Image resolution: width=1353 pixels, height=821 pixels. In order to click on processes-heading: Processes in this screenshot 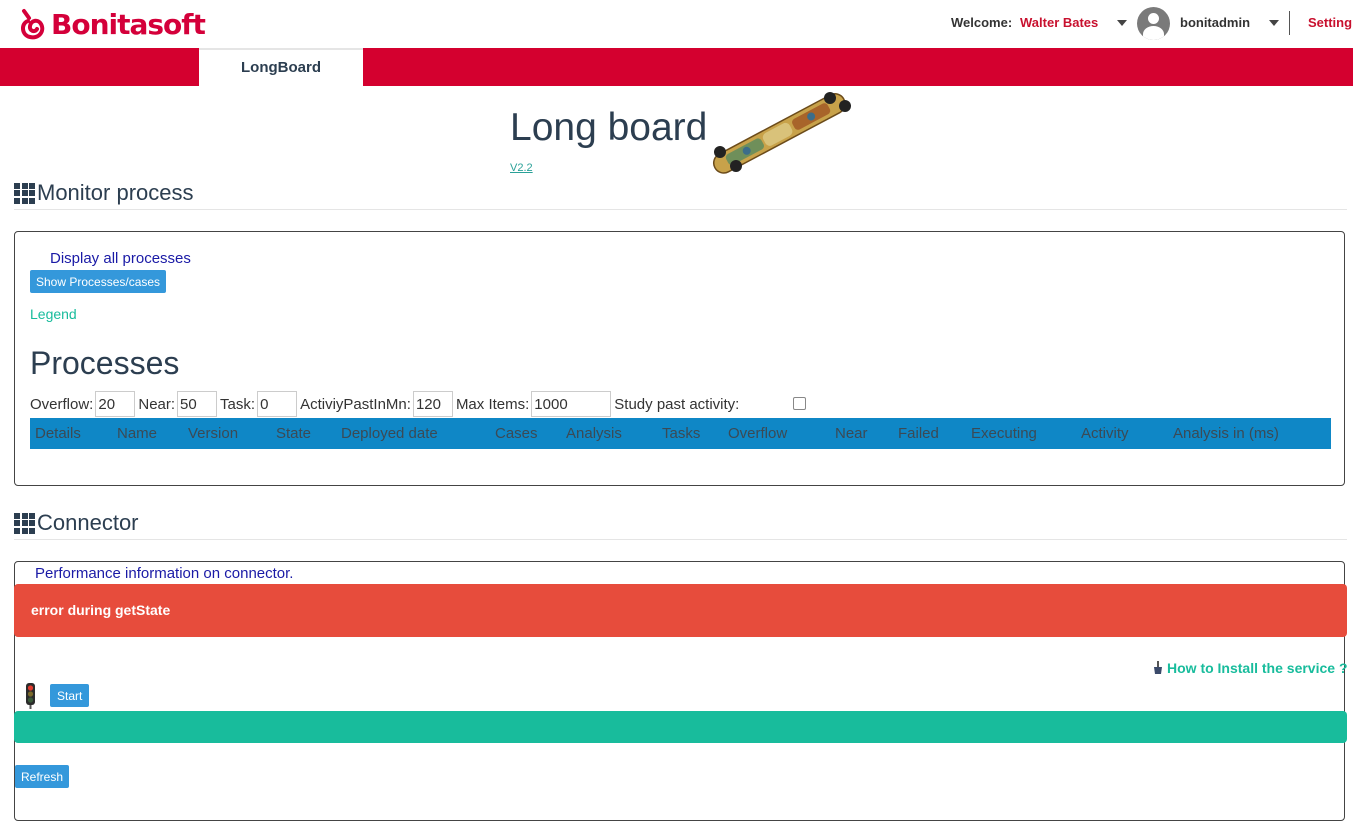, I will do `click(105, 363)`.